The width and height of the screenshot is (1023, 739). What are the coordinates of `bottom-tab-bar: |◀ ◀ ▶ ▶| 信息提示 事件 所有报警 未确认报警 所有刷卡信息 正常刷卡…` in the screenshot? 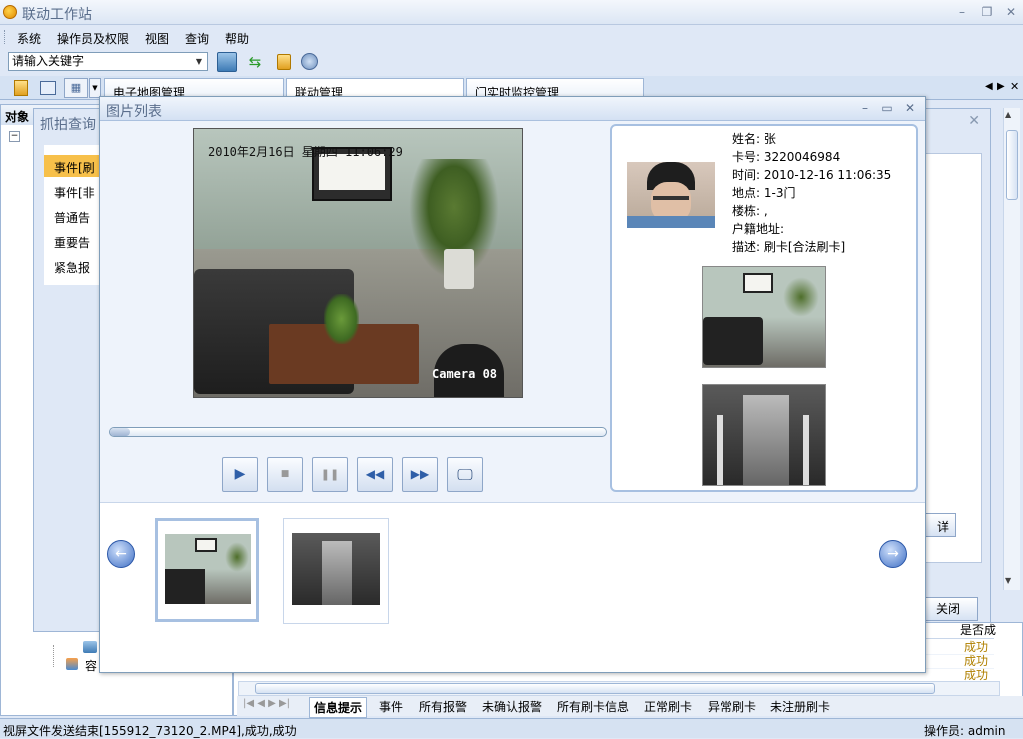 It's located at (630, 707).